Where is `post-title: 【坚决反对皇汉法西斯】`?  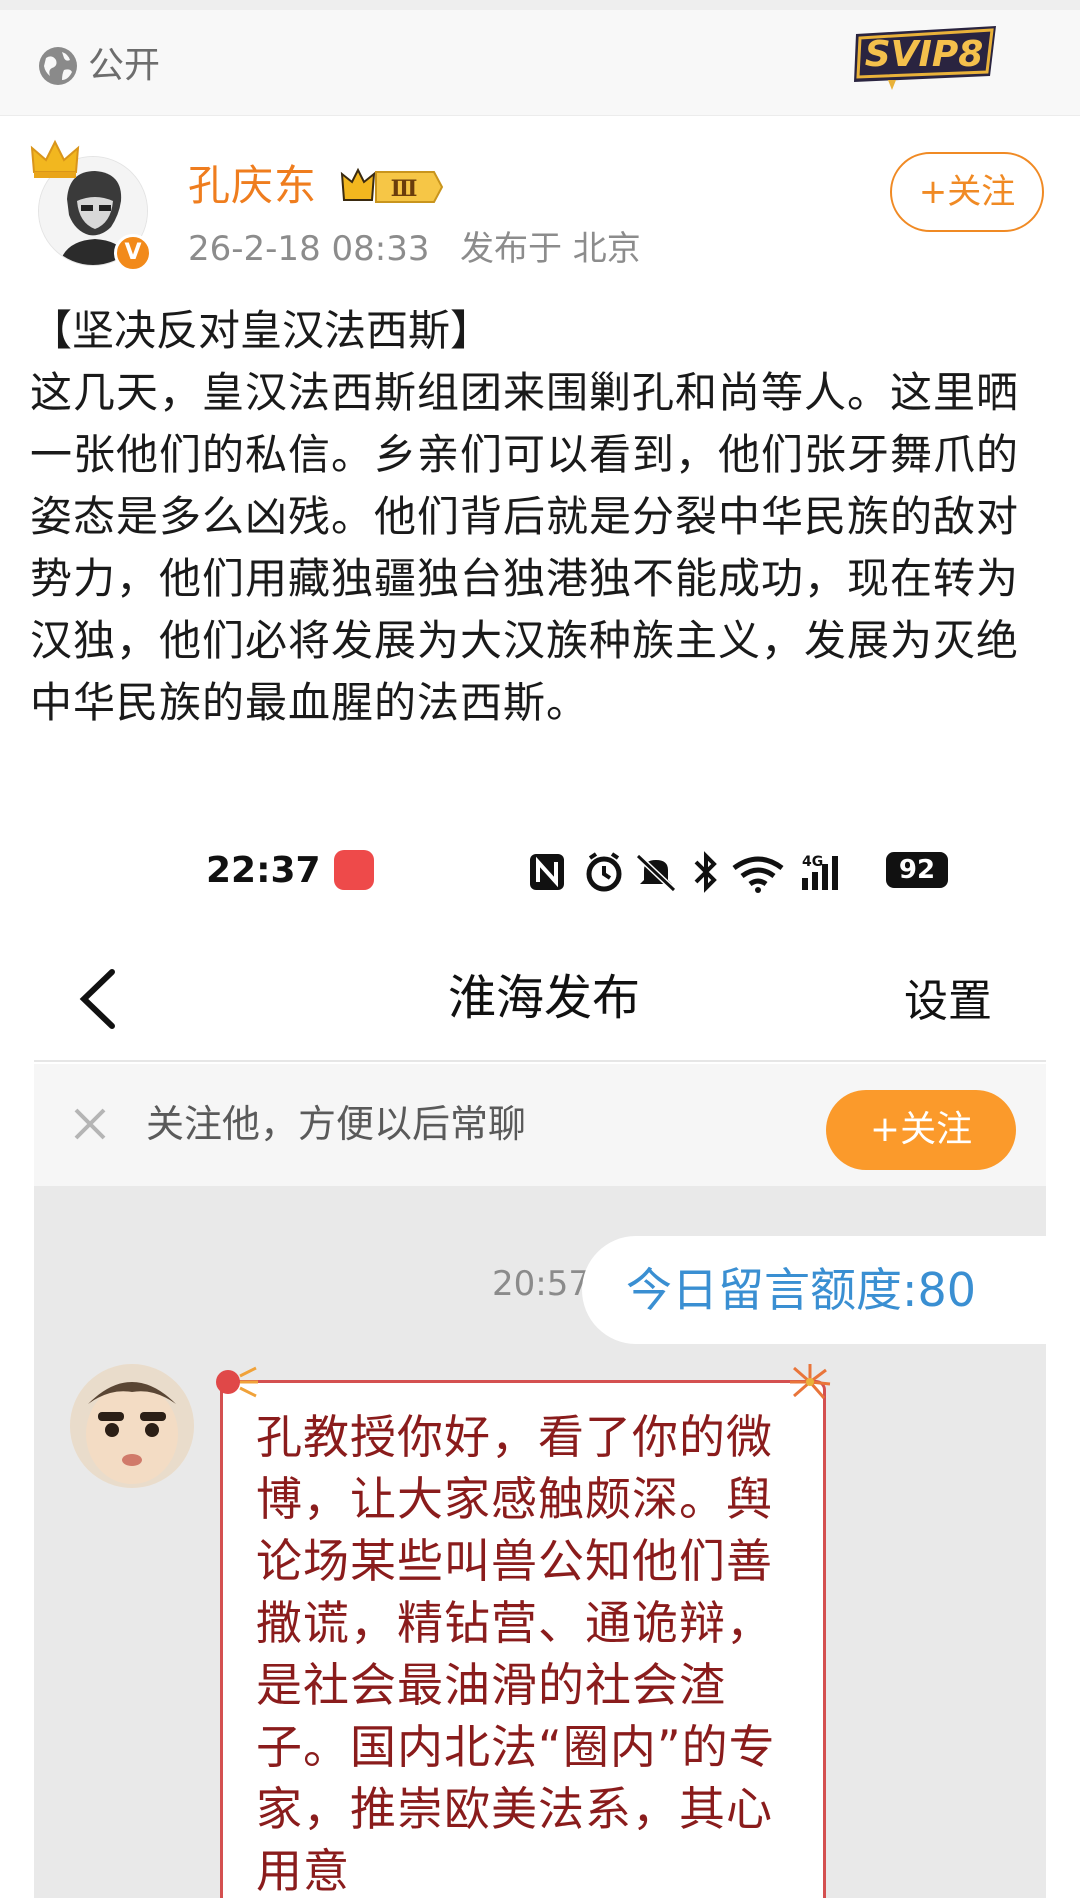
post-title: 【坚决反对皇汉法西斯】 is located at coordinates (261, 330).